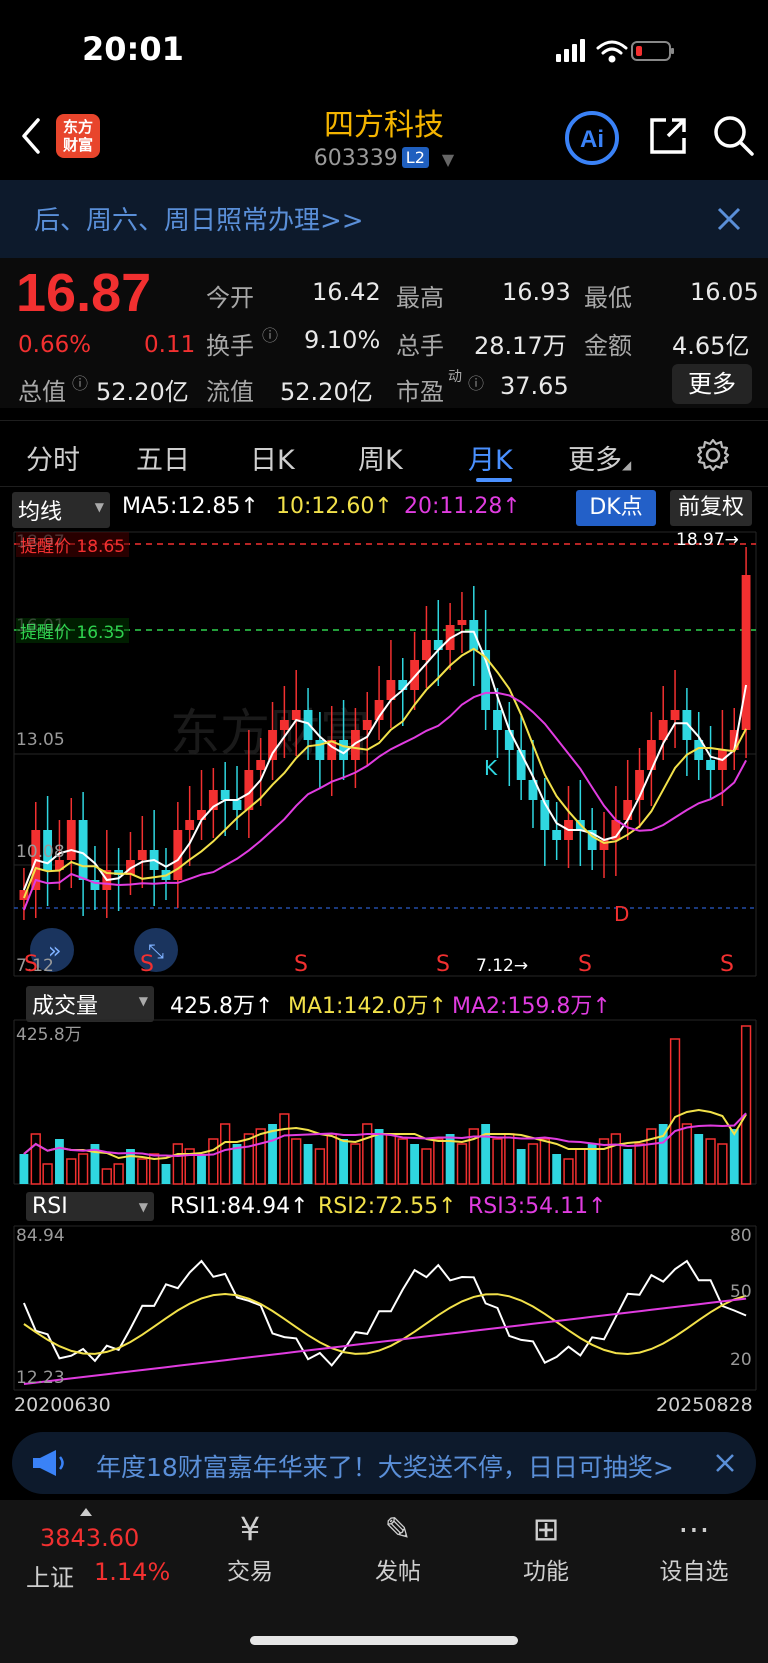 The image size is (768, 1663). Describe the element at coordinates (190, 506) in the screenshot. I see `ma5-value: MA5:12.85↑` at that location.